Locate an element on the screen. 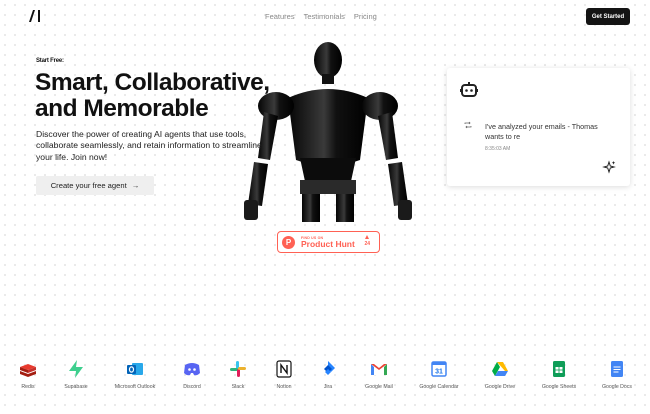 The image size is (650, 414). jira-icon is located at coordinates (329, 368).